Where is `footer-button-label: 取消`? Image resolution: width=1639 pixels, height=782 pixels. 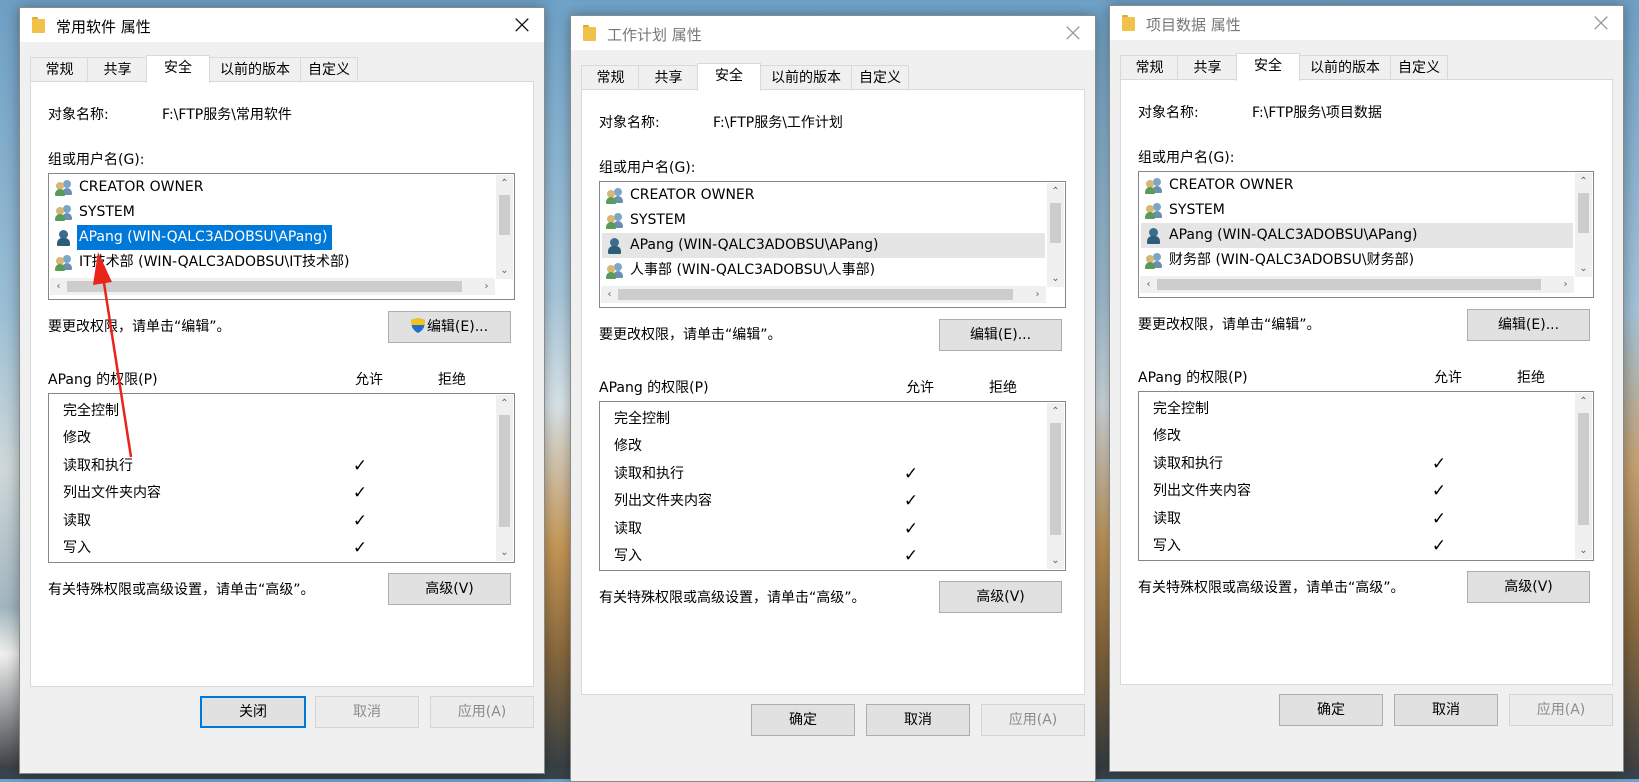 footer-button-label: 取消 is located at coordinates (918, 720).